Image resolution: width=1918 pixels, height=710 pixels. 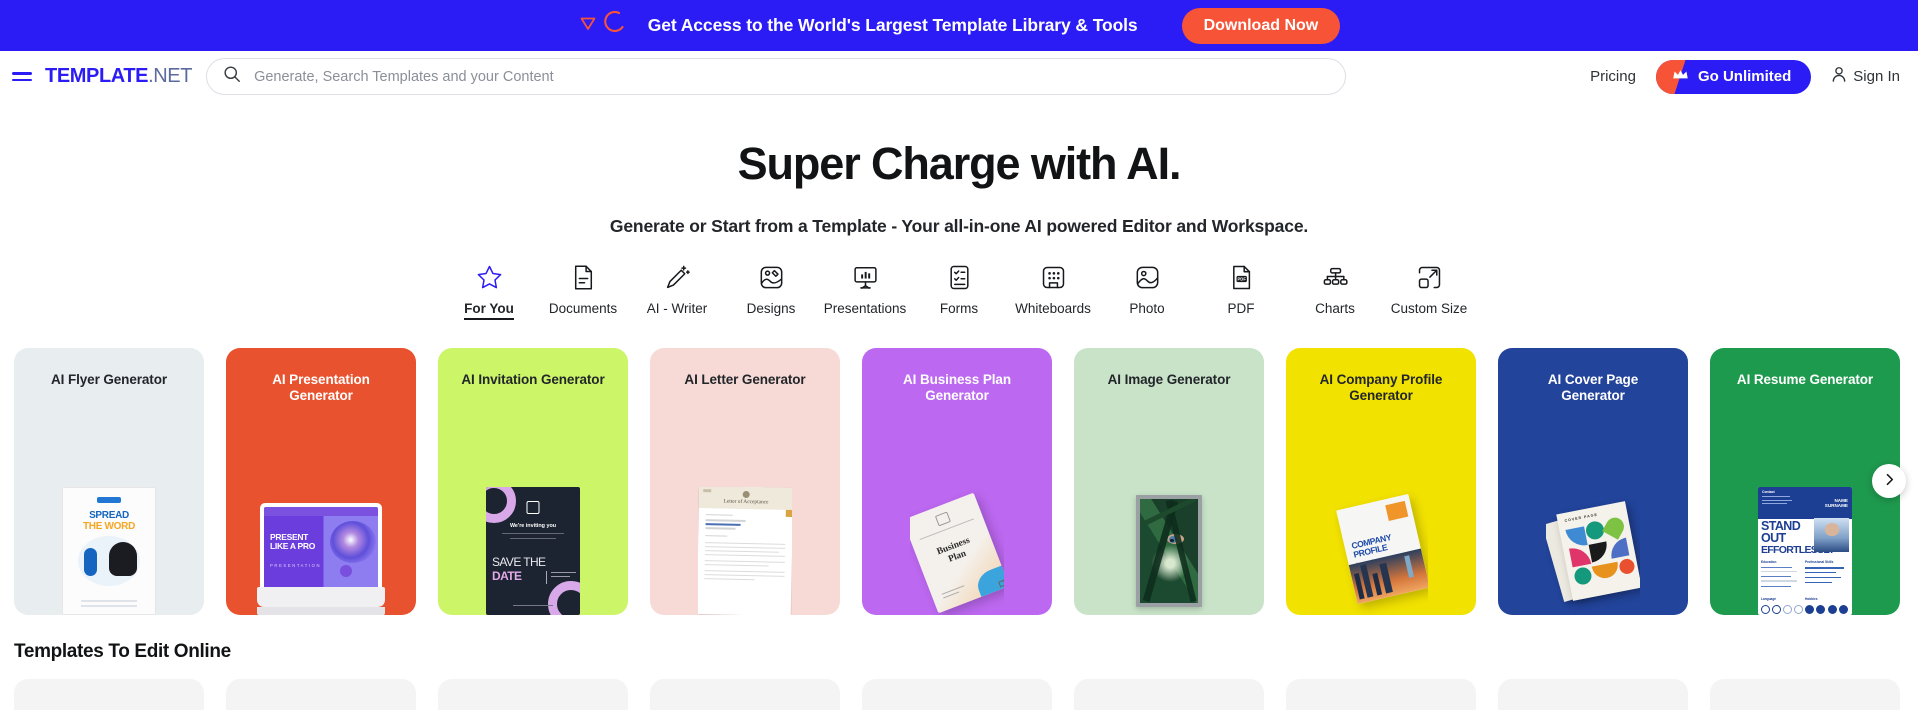 What do you see at coordinates (1169, 379) in the screenshot?
I see `generator-card-title: AI Image Generator` at bounding box center [1169, 379].